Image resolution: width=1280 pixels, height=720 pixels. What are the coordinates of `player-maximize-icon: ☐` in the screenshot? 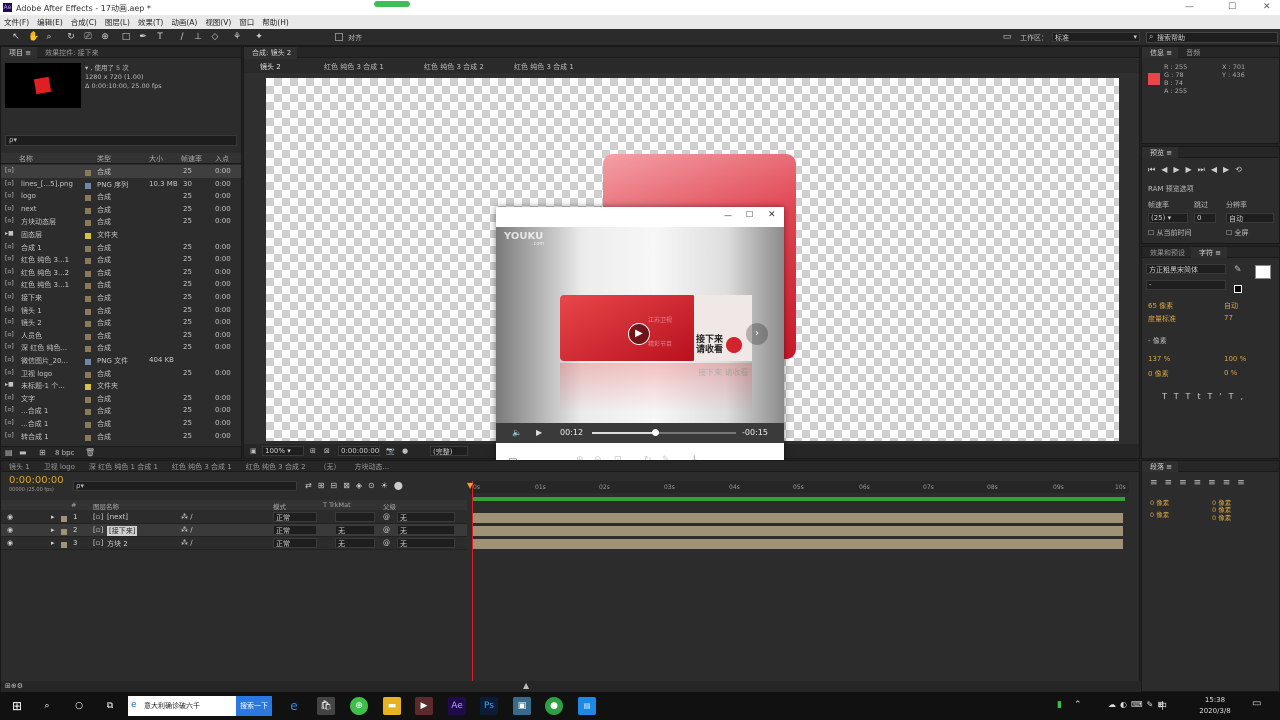 It's located at (749, 214).